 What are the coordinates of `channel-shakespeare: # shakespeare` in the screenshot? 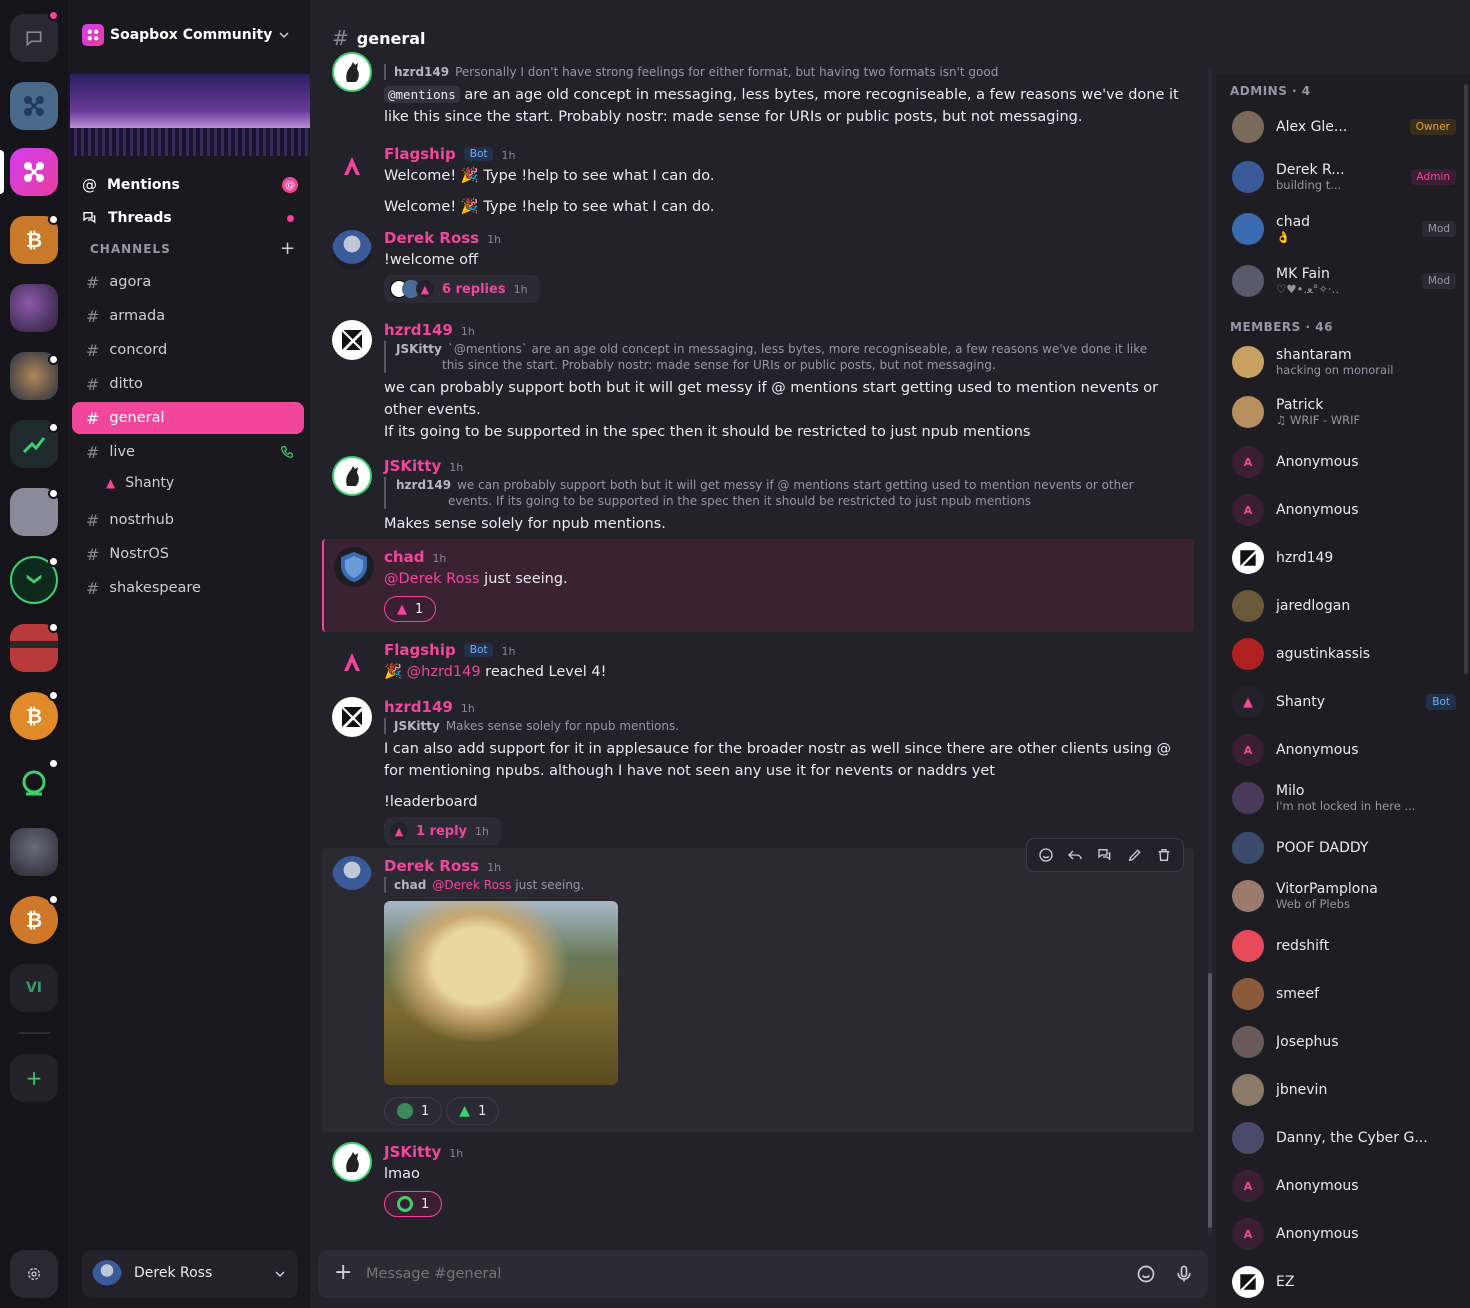 It's located at (188, 588).